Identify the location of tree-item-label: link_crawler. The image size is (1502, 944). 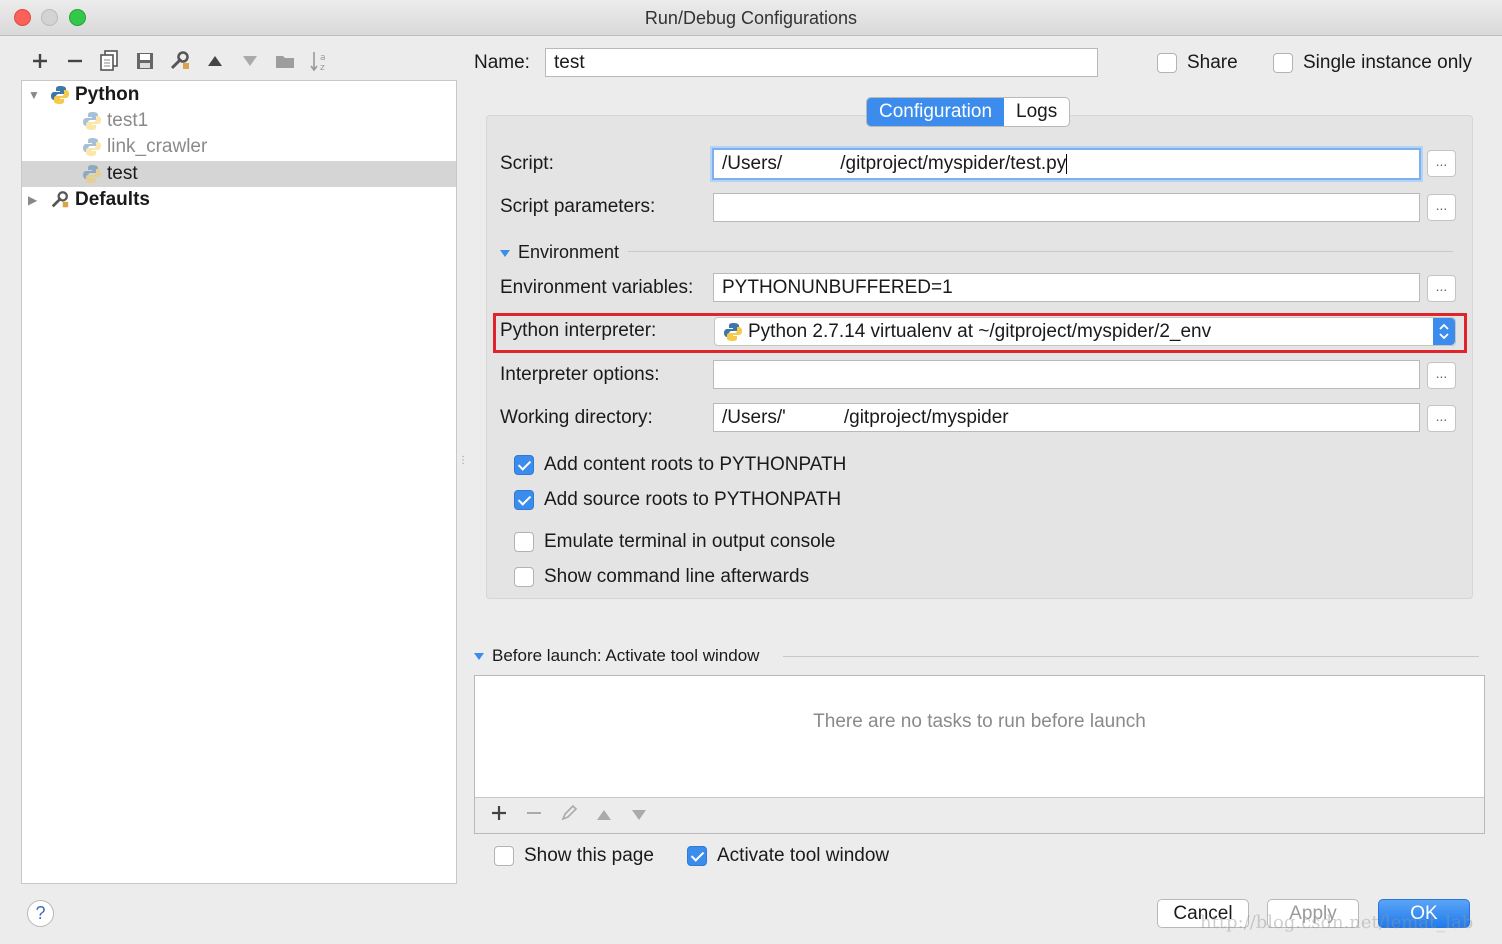
(157, 146).